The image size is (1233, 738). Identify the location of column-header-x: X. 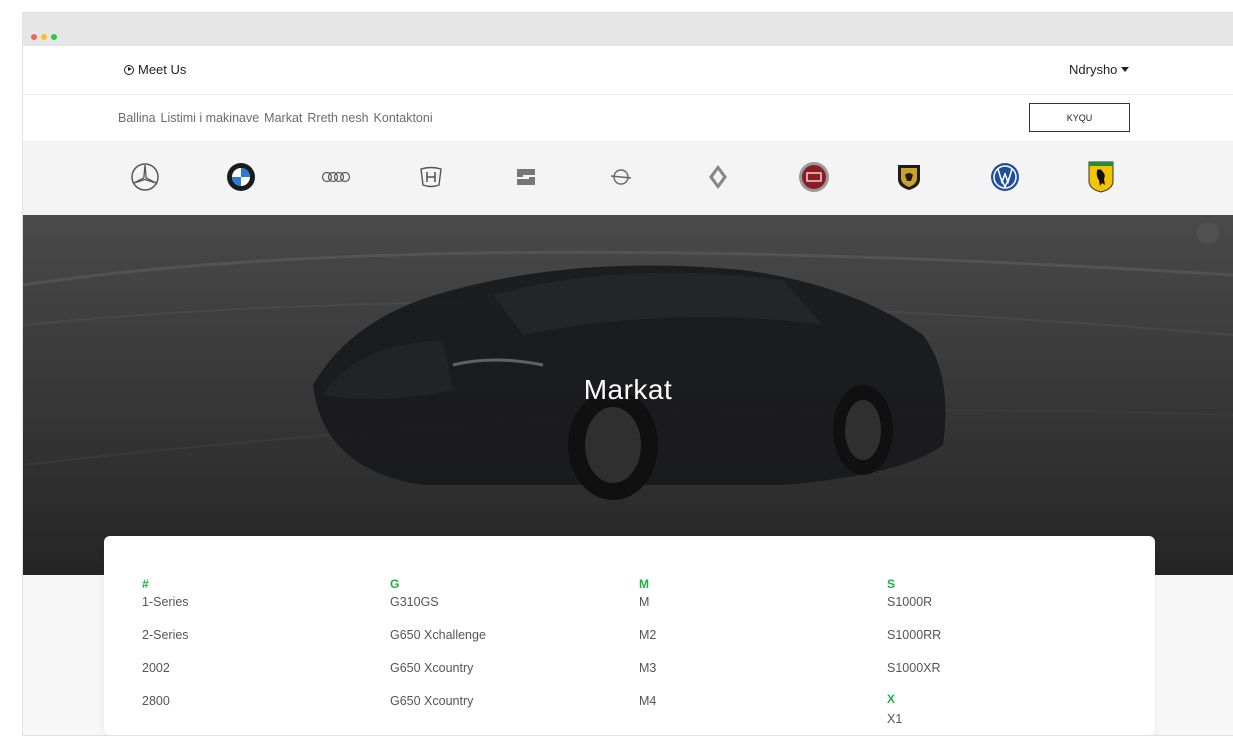
(891, 699).